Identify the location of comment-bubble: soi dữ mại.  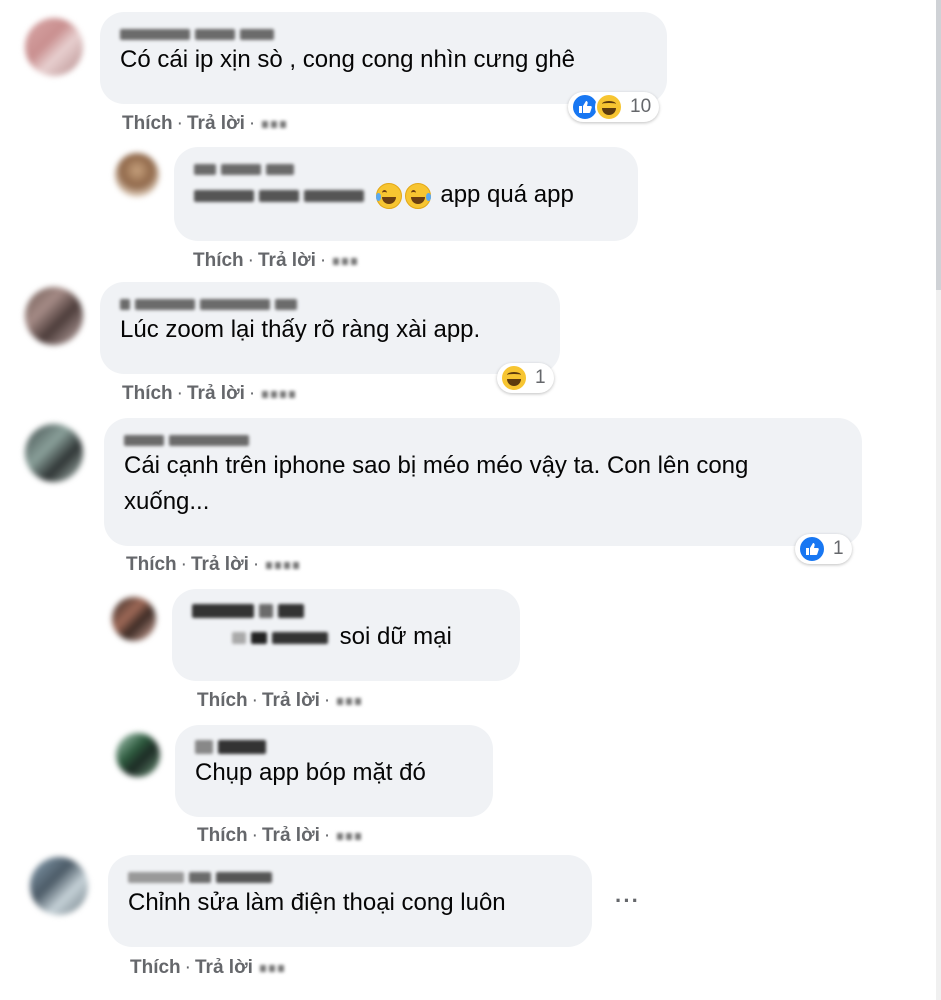
(346, 635).